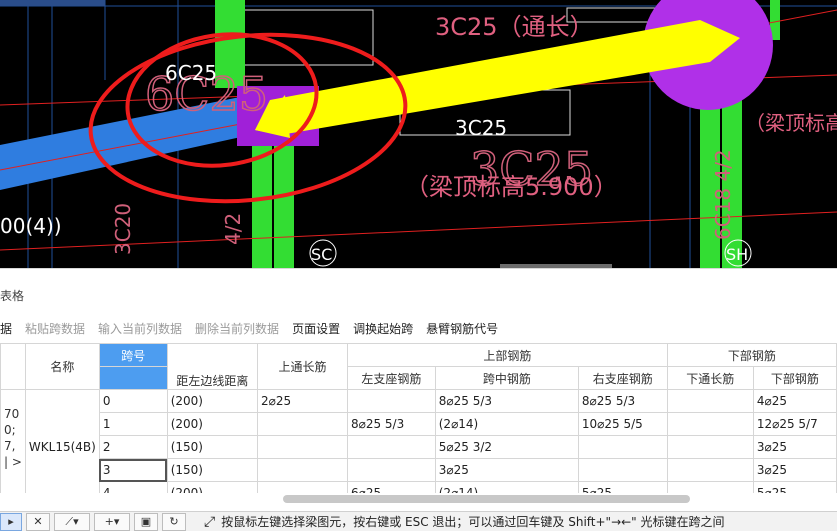 The height and width of the screenshot is (531, 837). Describe the element at coordinates (210, 521) in the screenshot. I see `resize-arrow-icon: ⤢` at that location.